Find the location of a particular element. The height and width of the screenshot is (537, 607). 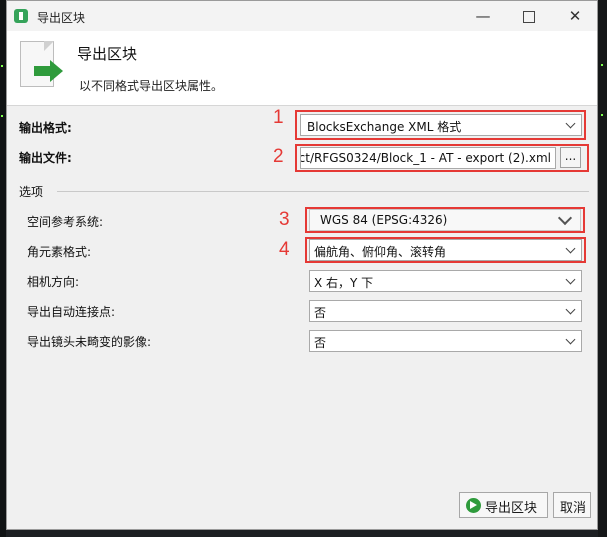

cancel-button: 取消 is located at coordinates (572, 505).